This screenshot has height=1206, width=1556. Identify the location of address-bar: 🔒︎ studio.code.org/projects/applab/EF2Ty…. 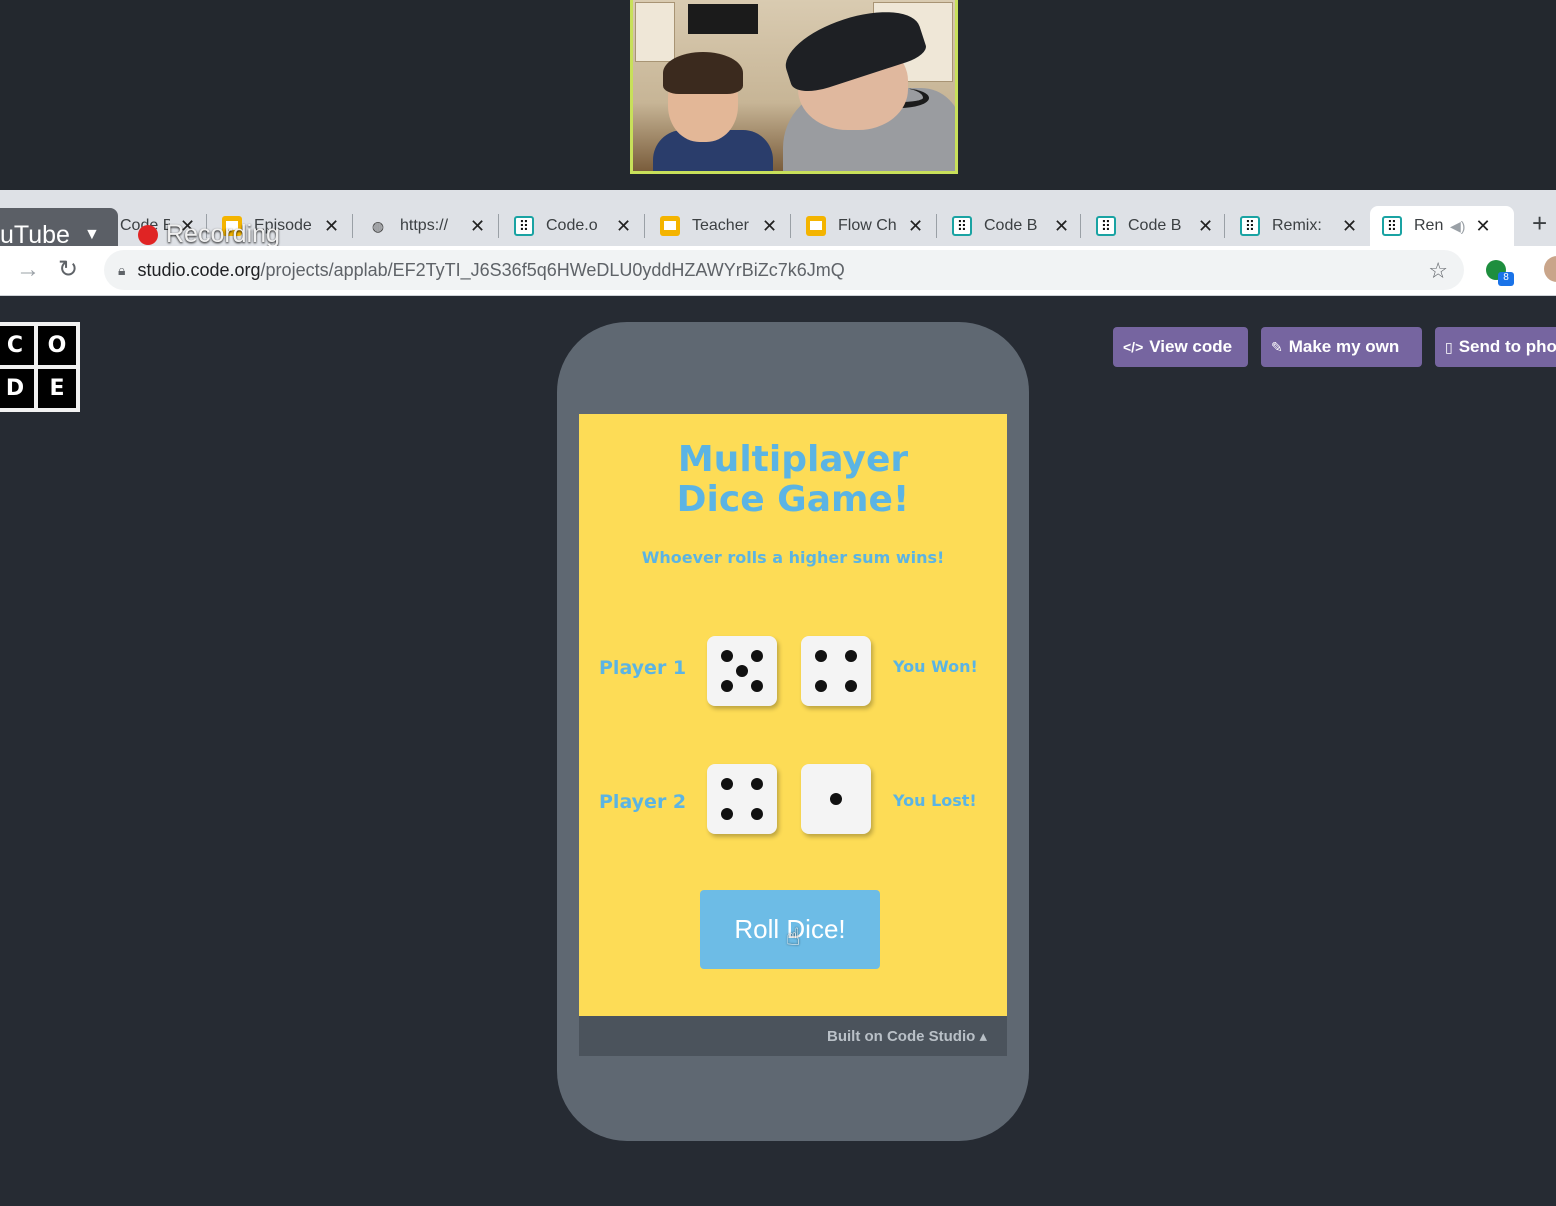
(784, 270).